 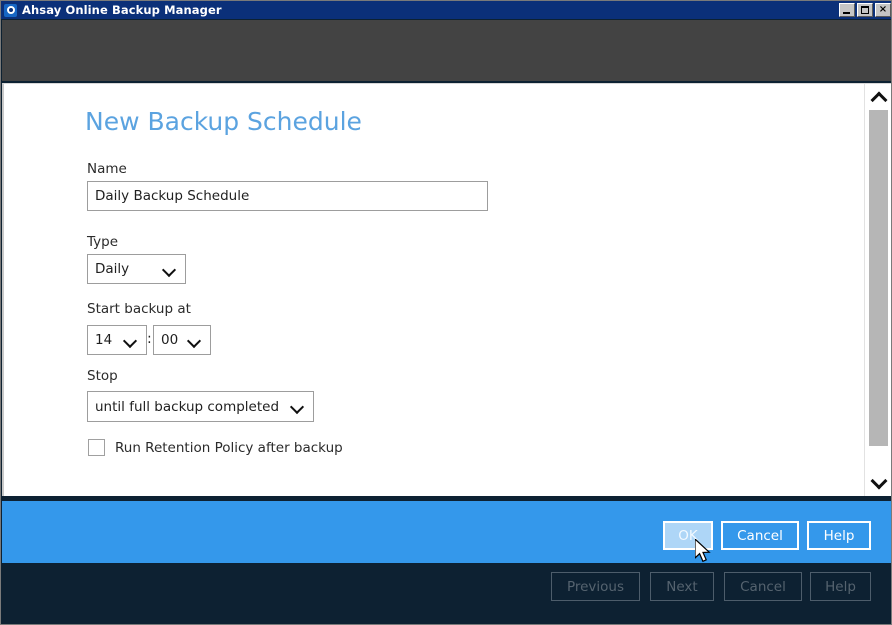 What do you see at coordinates (595, 586) in the screenshot?
I see `previous-button: Previous` at bounding box center [595, 586].